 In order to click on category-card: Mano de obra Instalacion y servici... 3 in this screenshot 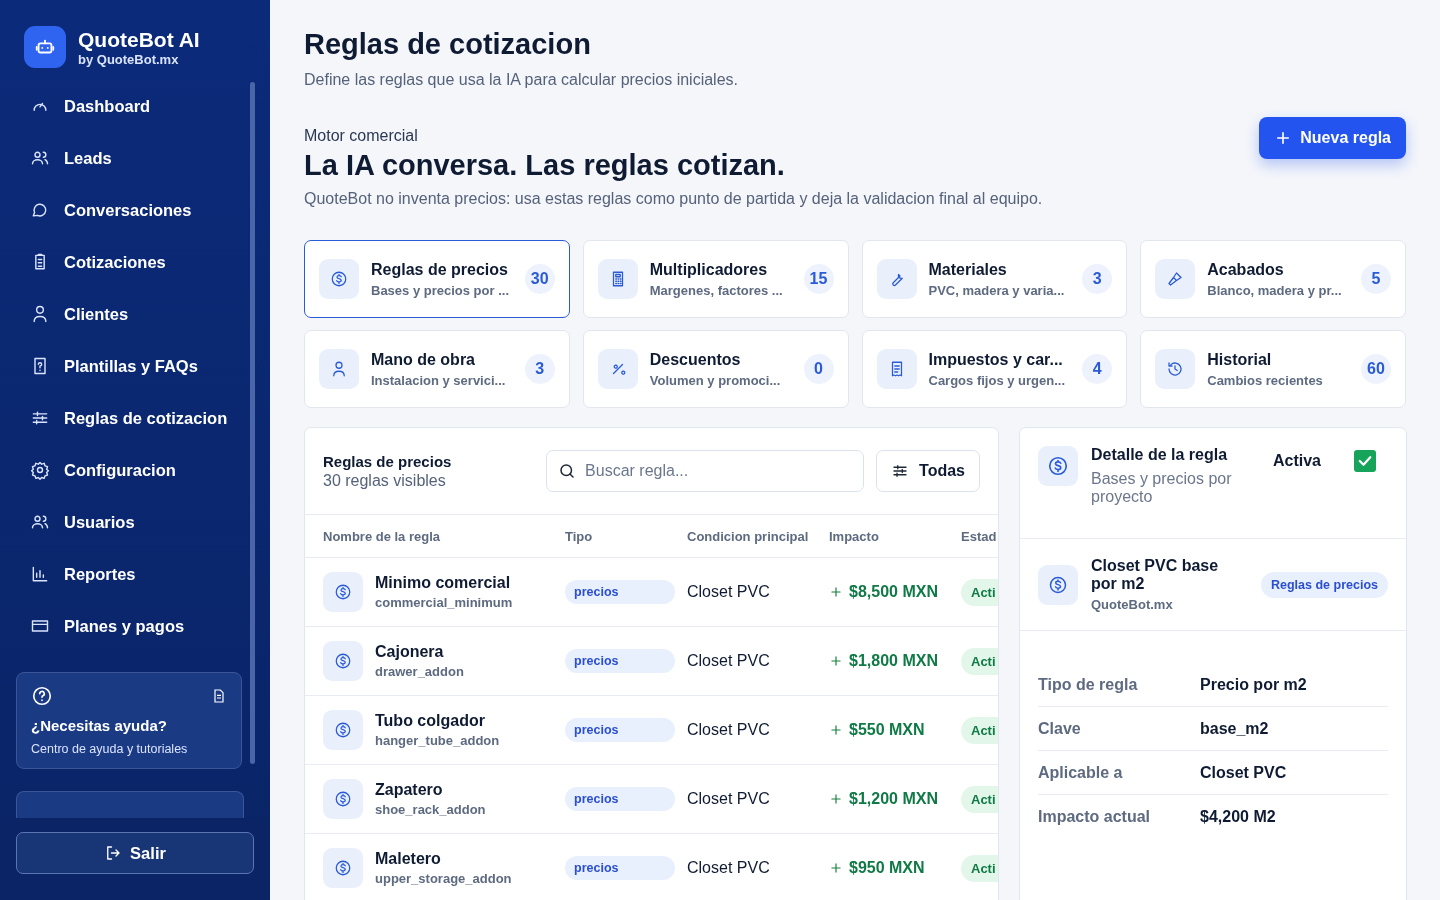, I will do `click(437, 369)`.